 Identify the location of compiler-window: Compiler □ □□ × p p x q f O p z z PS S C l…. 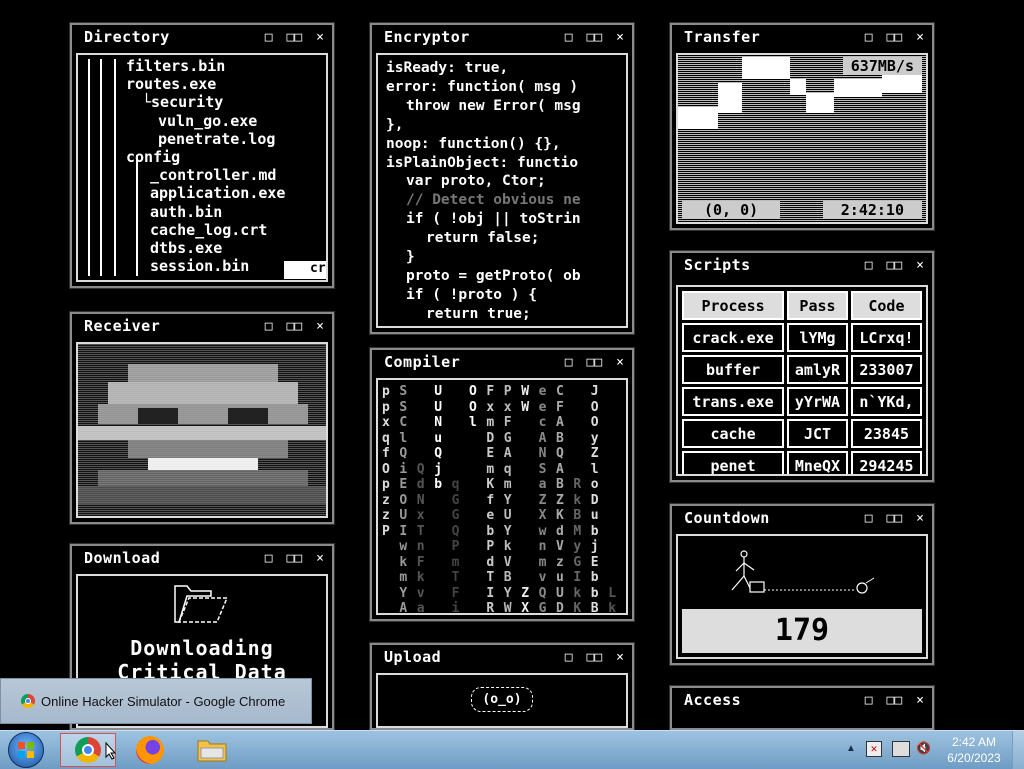
(502, 484).